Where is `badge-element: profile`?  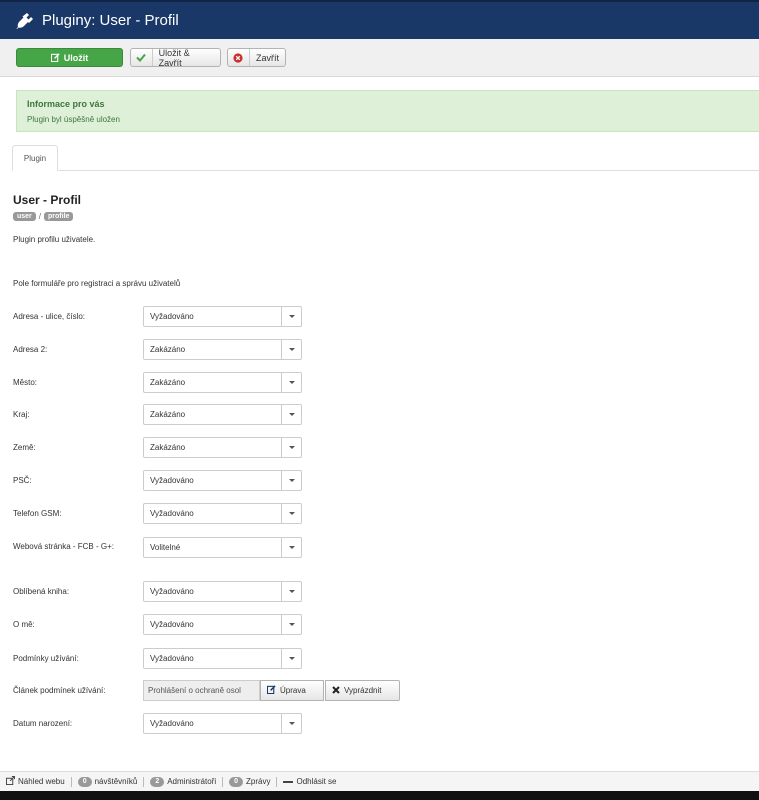
badge-element: profile is located at coordinates (59, 216).